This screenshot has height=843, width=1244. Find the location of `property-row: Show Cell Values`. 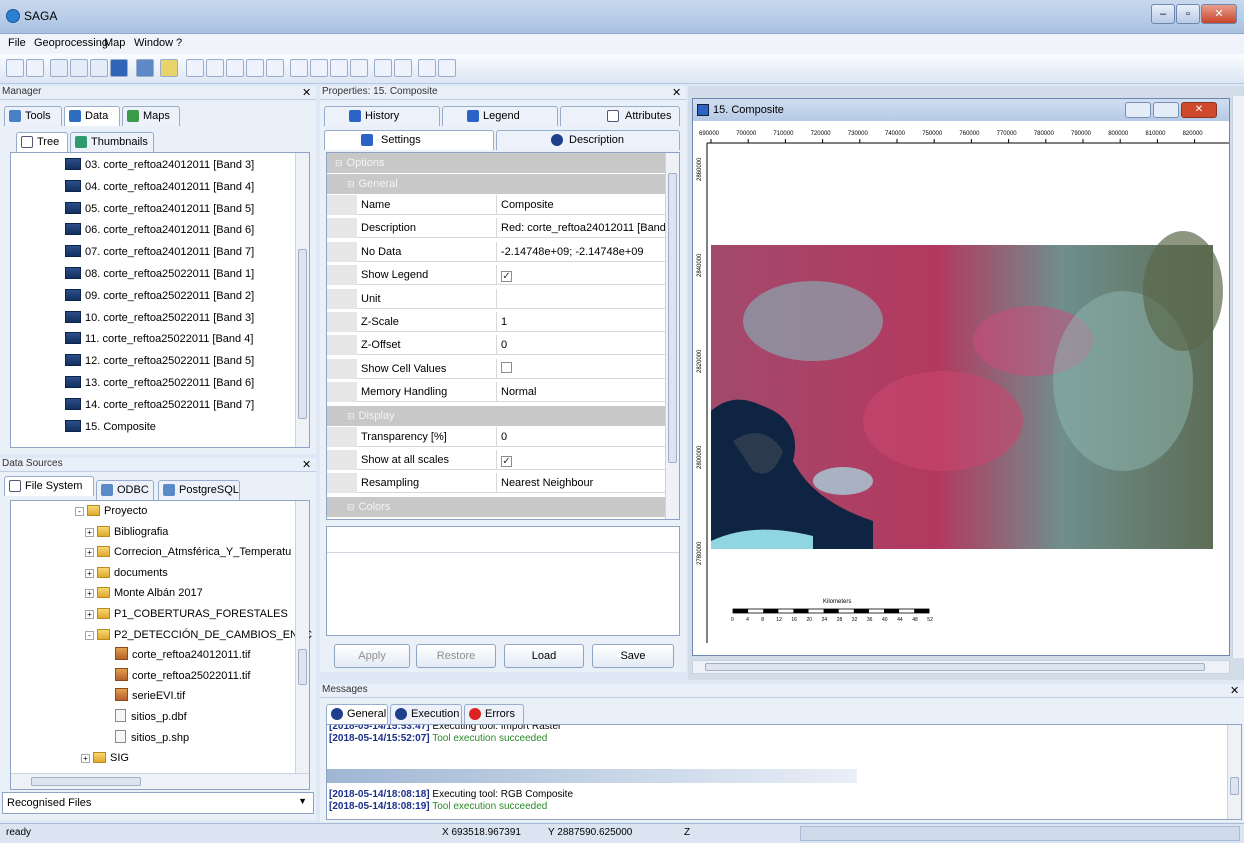

property-row: Show Cell Values is located at coordinates (503, 368).